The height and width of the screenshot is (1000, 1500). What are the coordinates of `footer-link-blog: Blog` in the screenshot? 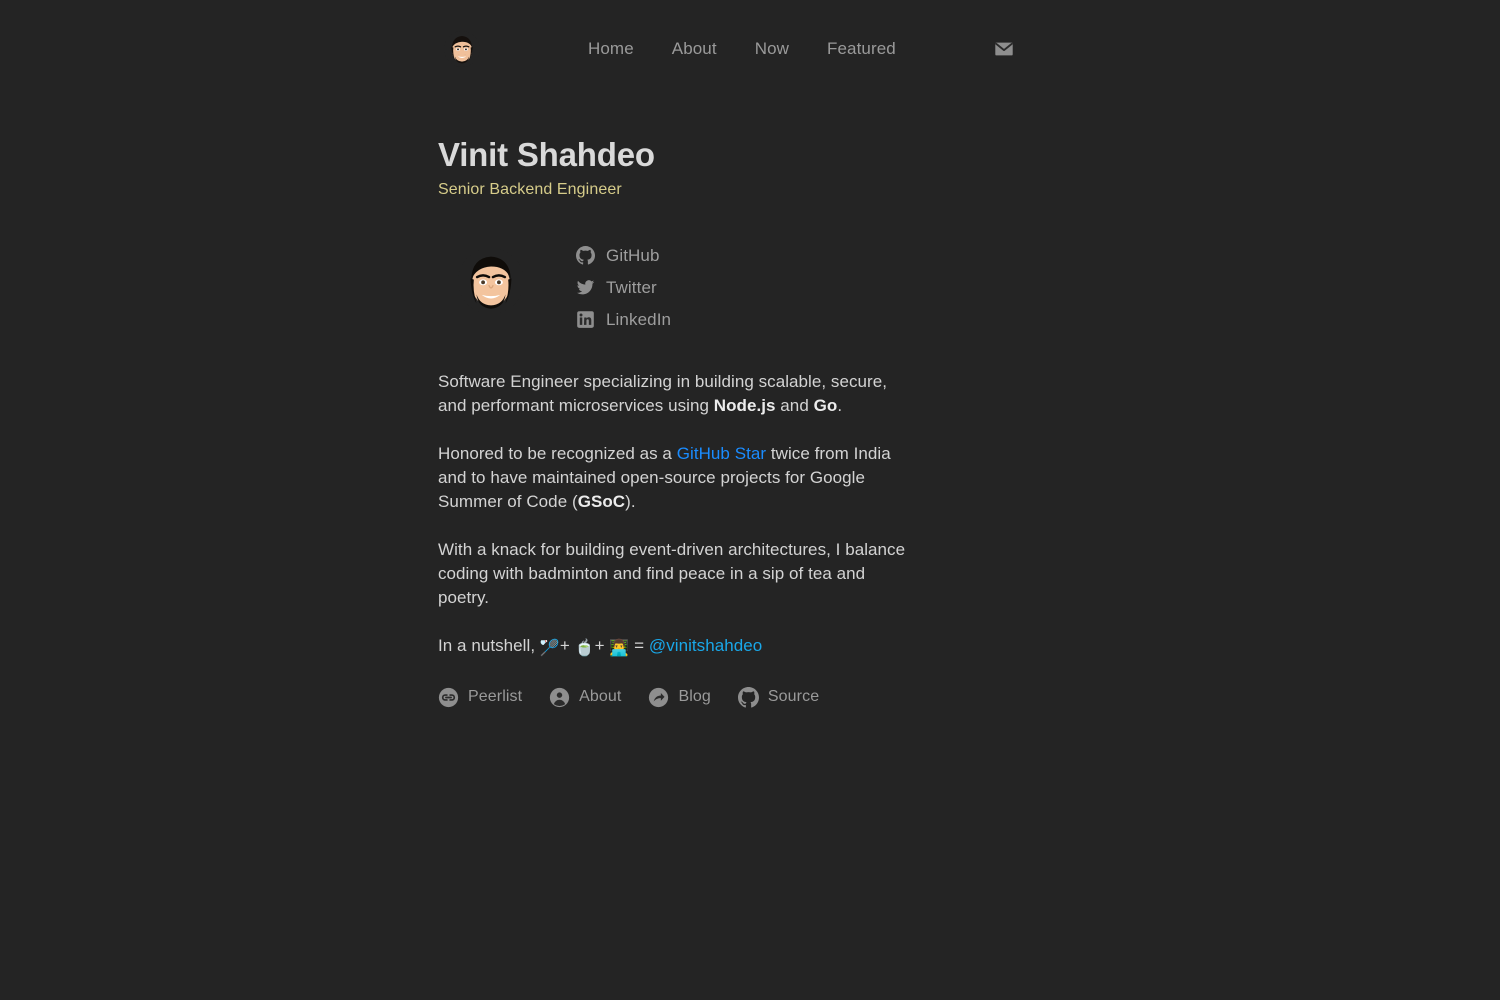 It's located at (679, 697).